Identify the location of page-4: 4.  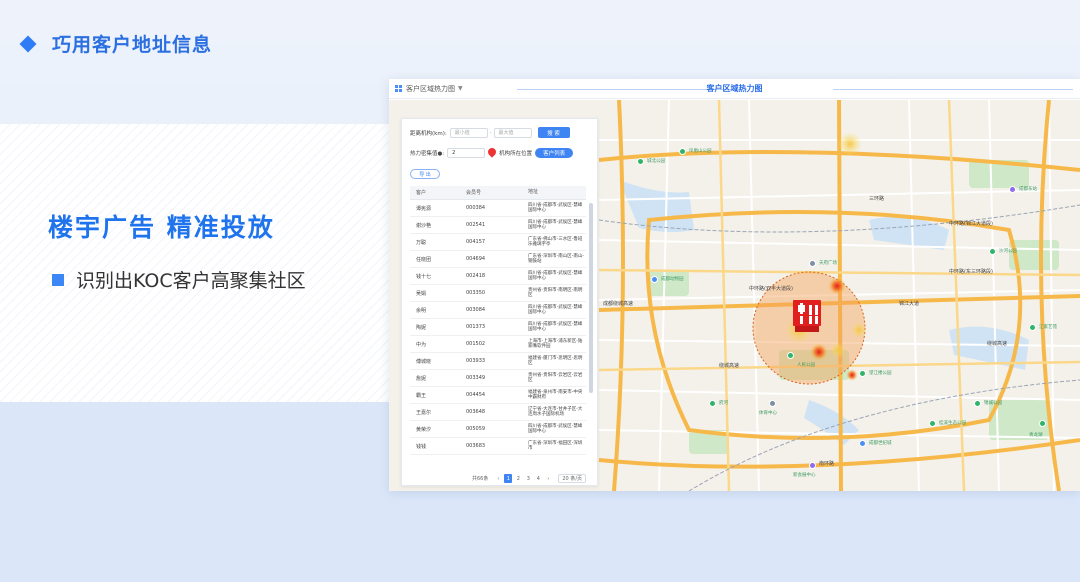
(538, 478).